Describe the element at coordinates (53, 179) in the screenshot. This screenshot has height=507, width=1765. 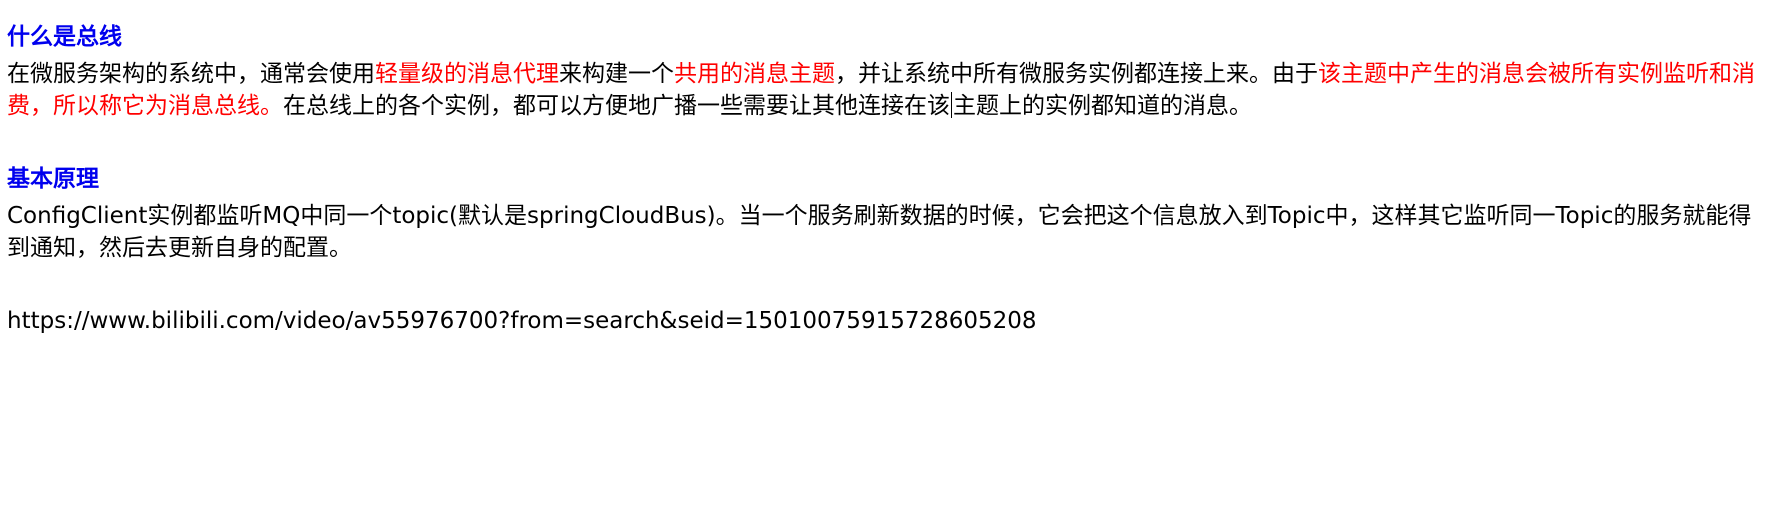
I see `section-heading-basic-principle: 基本原理` at that location.